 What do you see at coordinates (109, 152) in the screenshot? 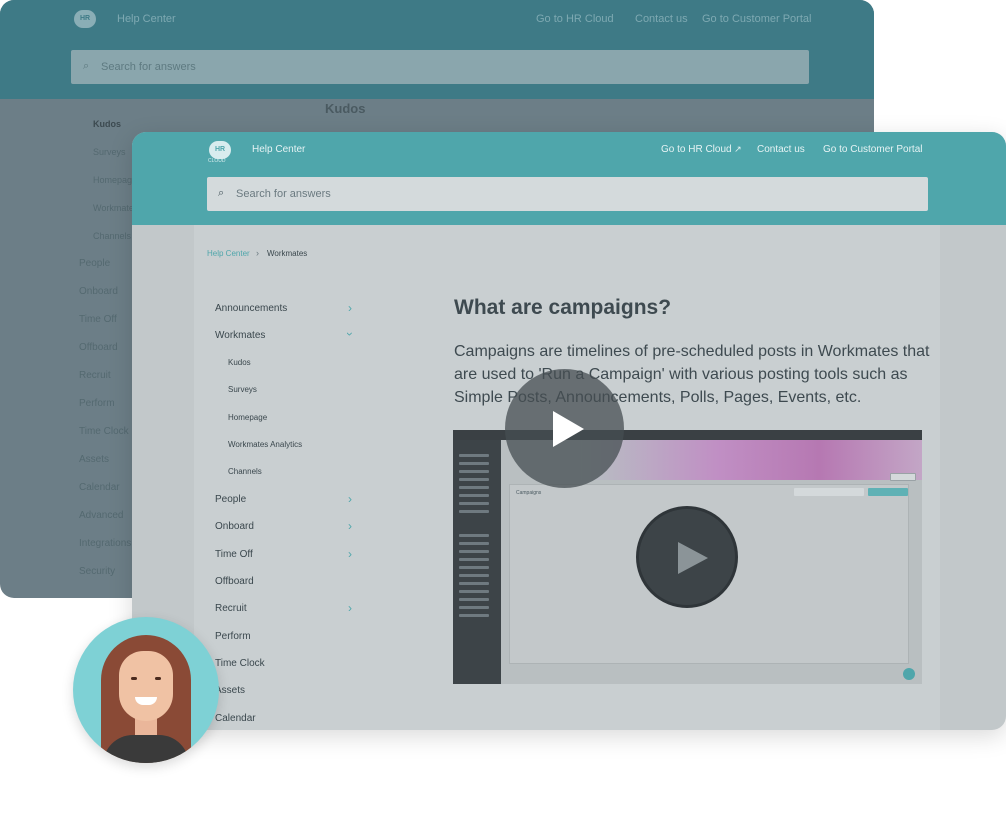
I see `back-sidebar-item-surveys: Surveys` at bounding box center [109, 152].